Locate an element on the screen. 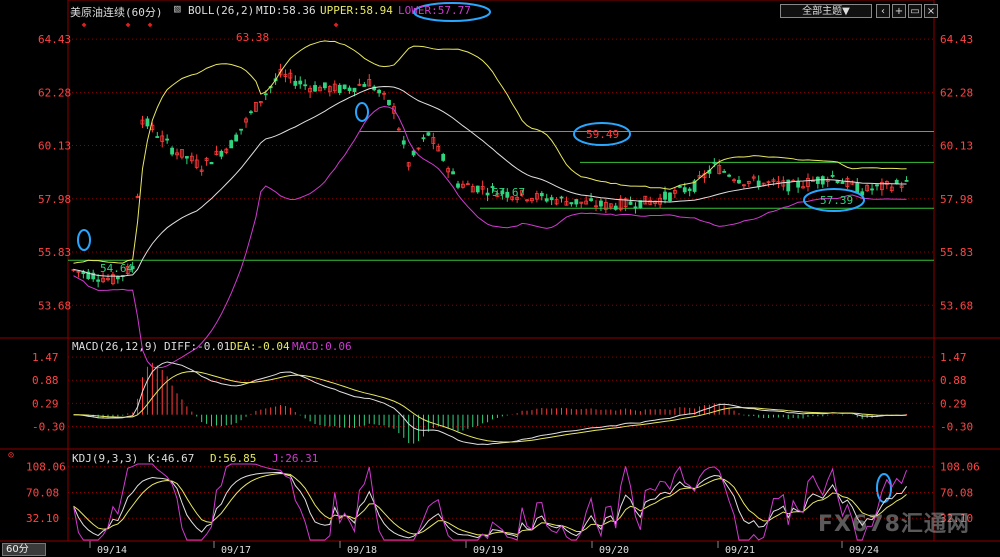  boll-label: BOLL(26,2) is located at coordinates (221, 10).